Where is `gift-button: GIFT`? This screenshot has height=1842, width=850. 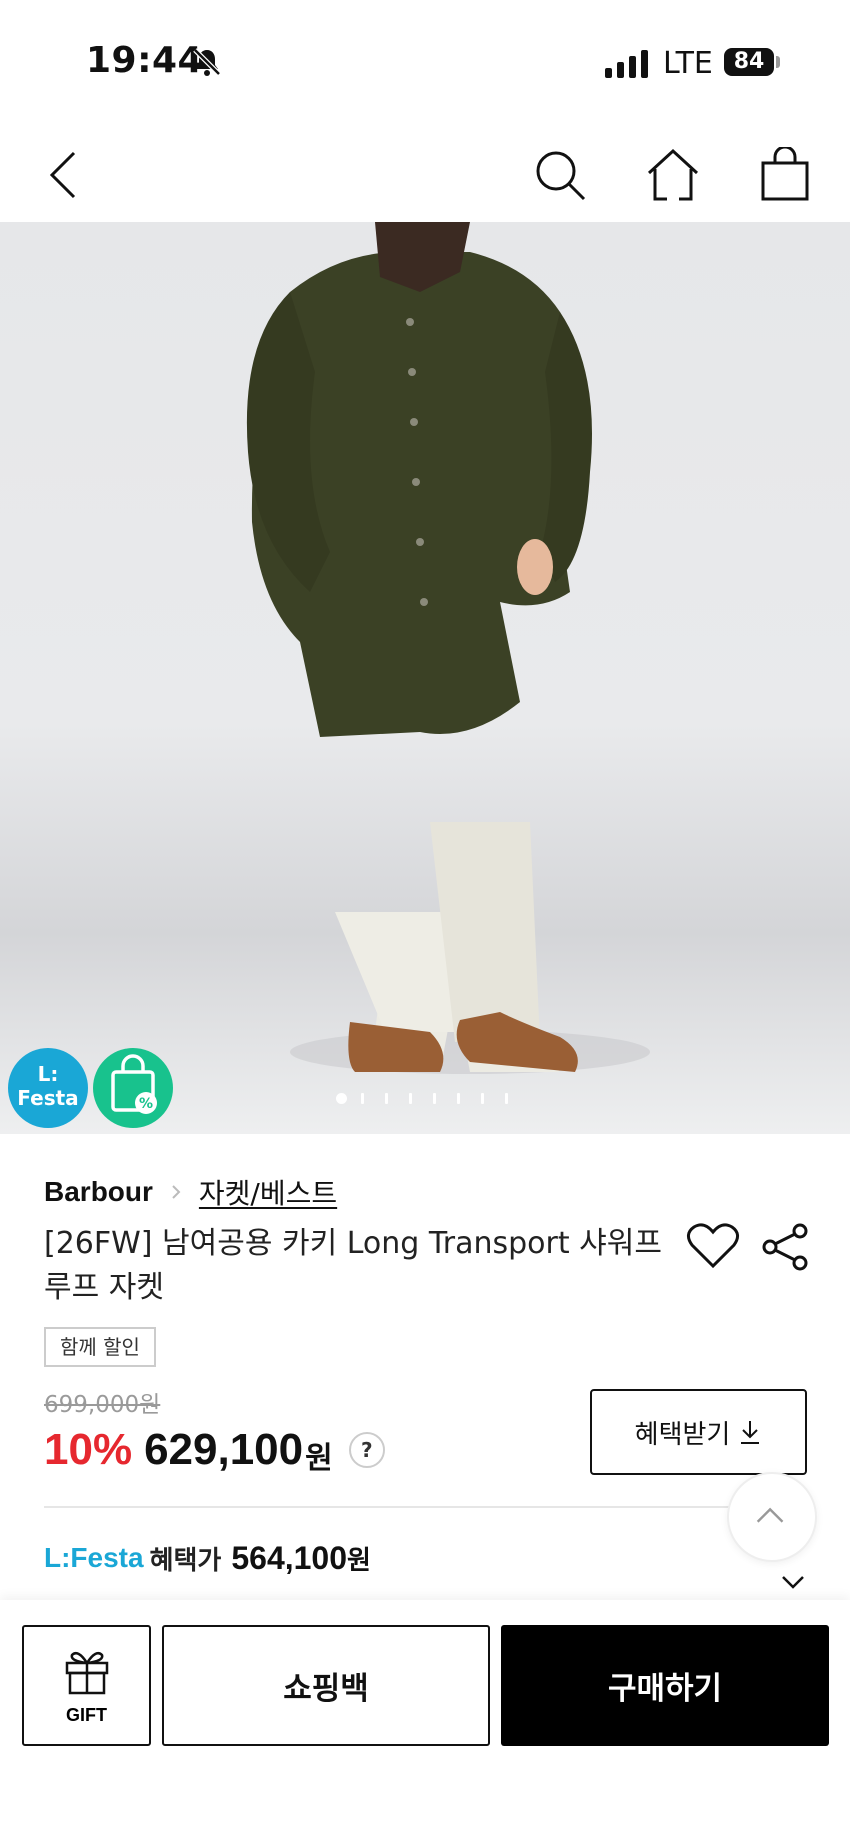 gift-button: GIFT is located at coordinates (86, 1685).